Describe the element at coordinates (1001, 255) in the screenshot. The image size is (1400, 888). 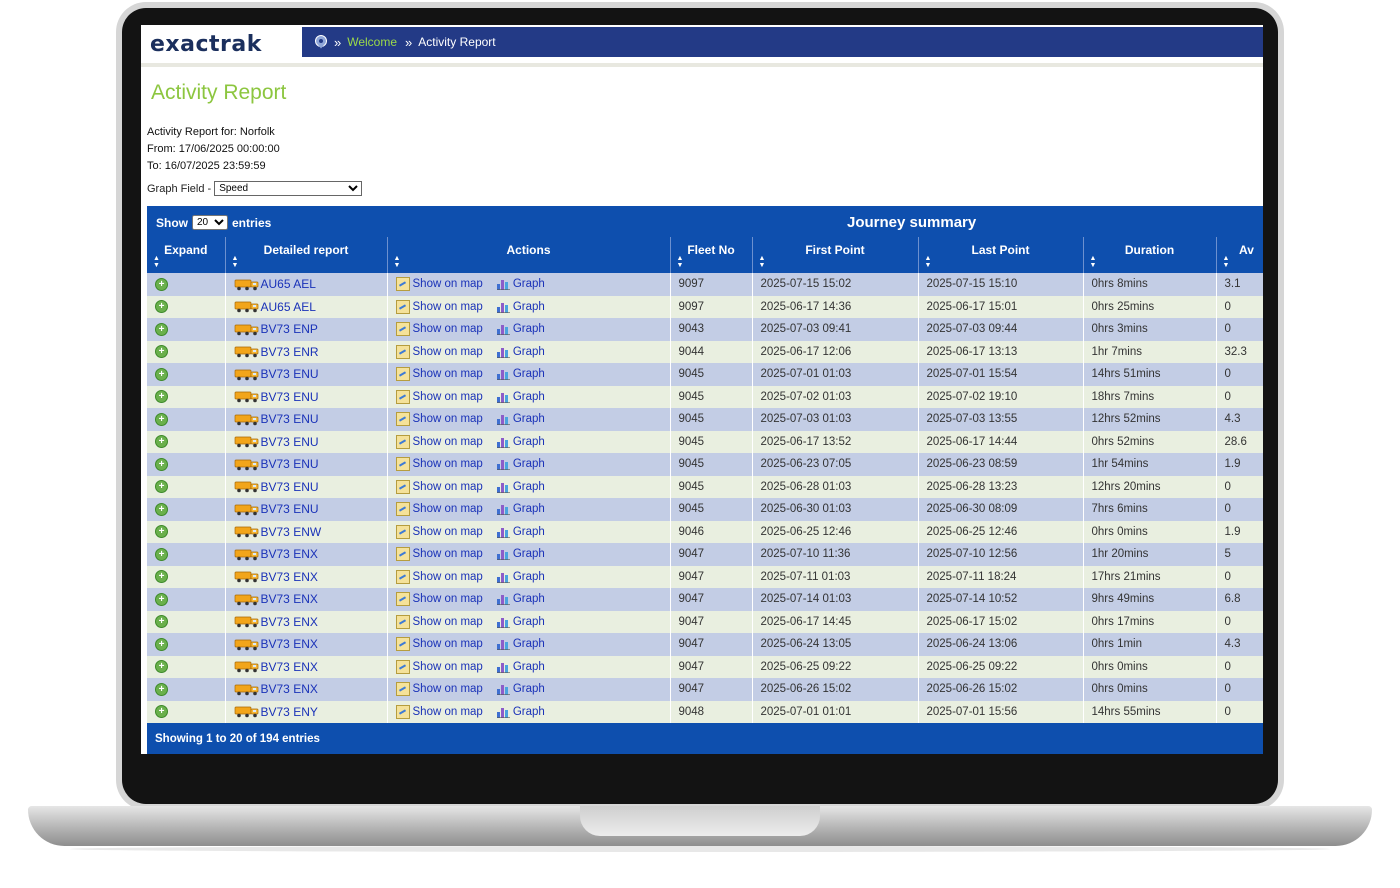
I see `column-header: Last Point ▲ ▼` at that location.